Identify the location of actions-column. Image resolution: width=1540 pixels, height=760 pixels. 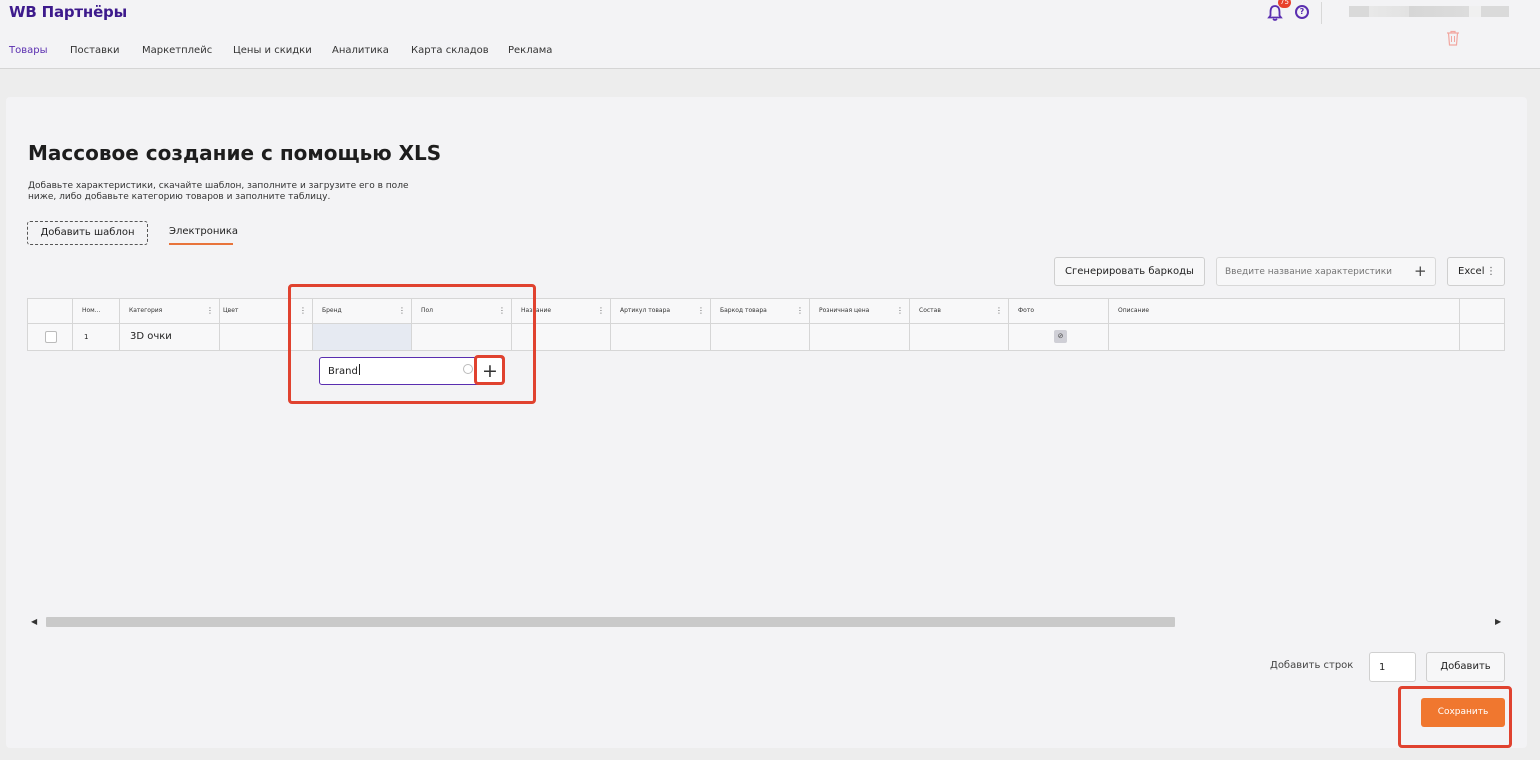
(1482, 311).